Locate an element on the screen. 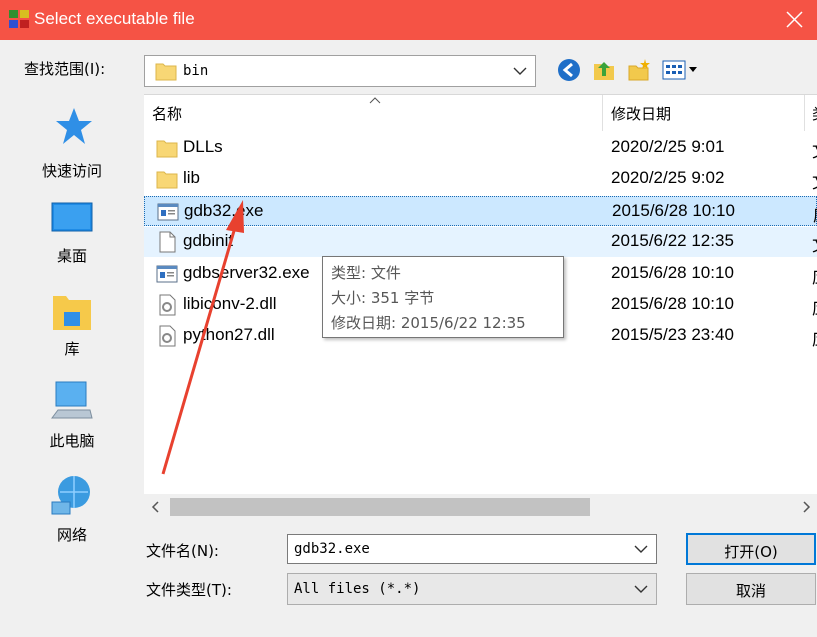 This screenshot has width=817, height=637. file-name: lib is located at coordinates (192, 177).